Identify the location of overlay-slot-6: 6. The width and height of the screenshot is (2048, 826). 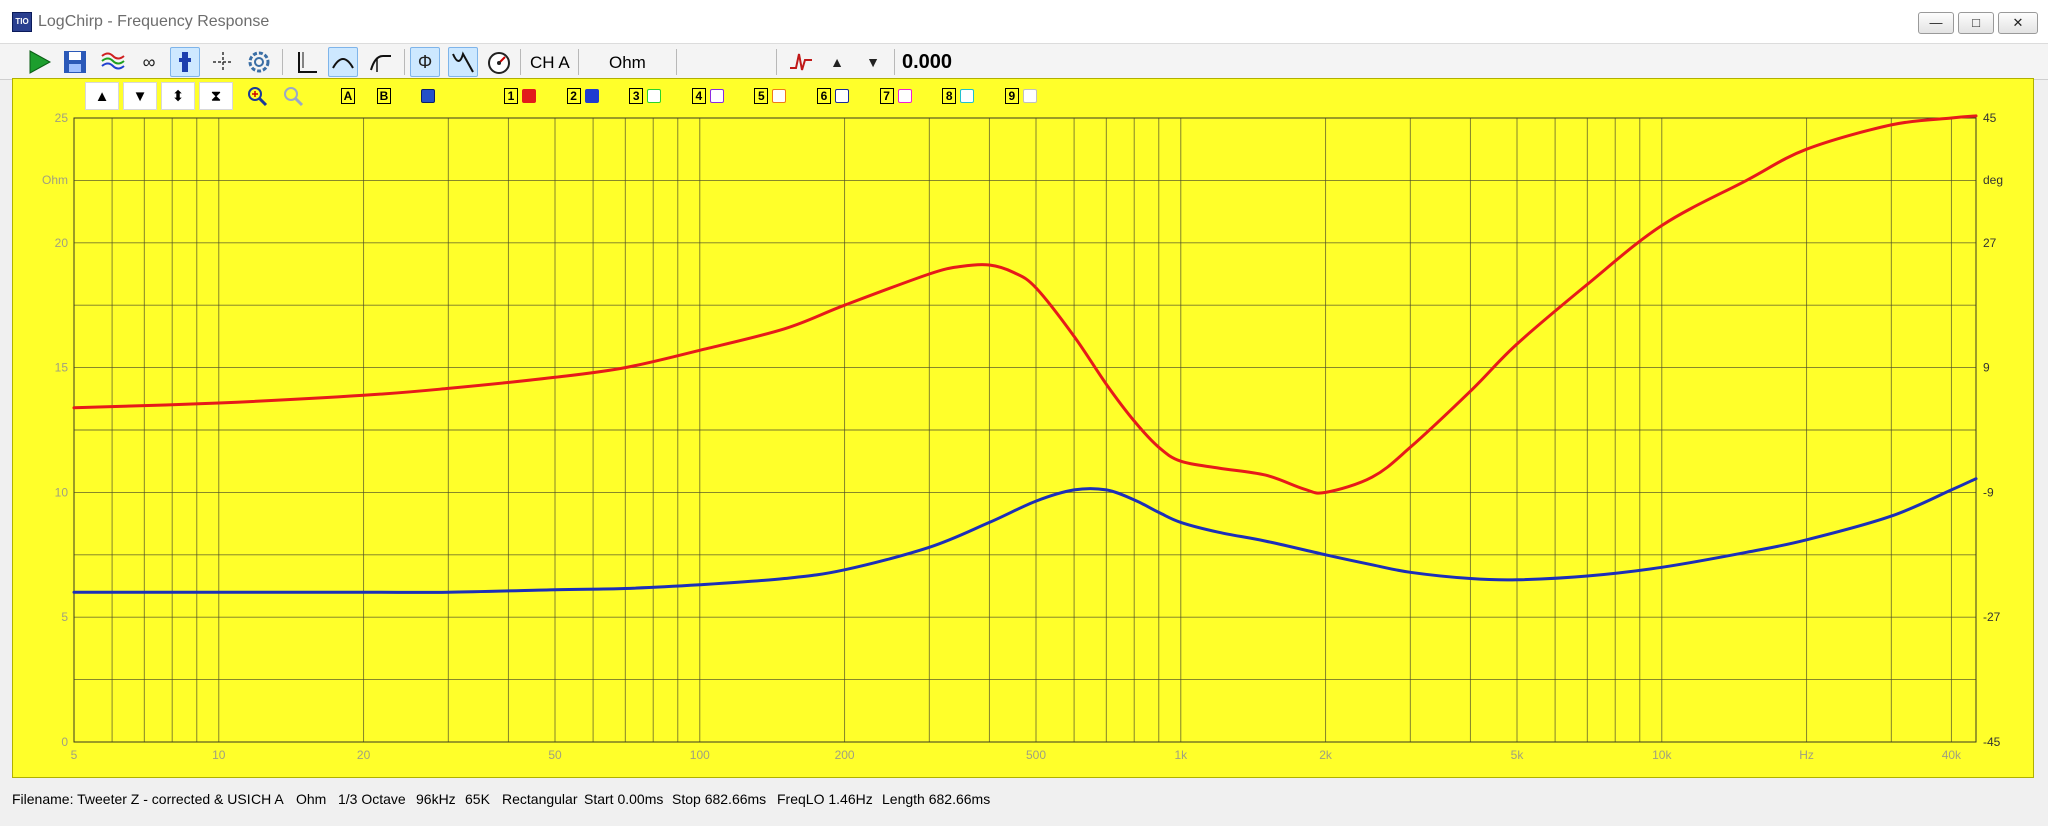
(833, 96).